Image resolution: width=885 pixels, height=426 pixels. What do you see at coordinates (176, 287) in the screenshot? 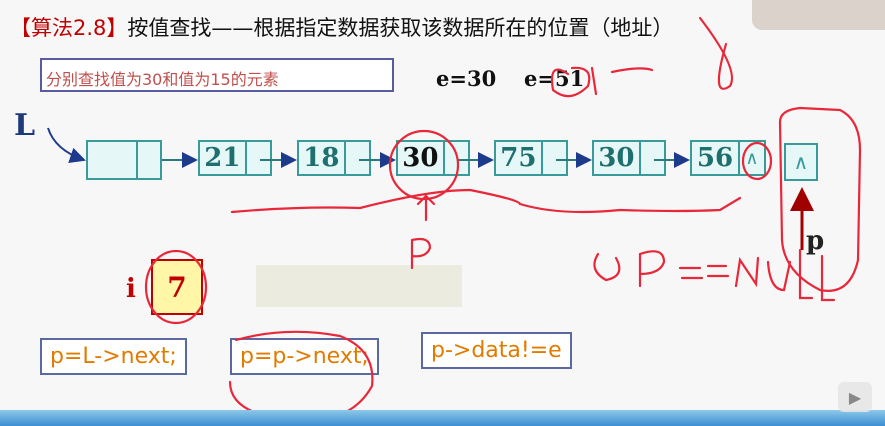
I see `ink-circle-i` at bounding box center [176, 287].